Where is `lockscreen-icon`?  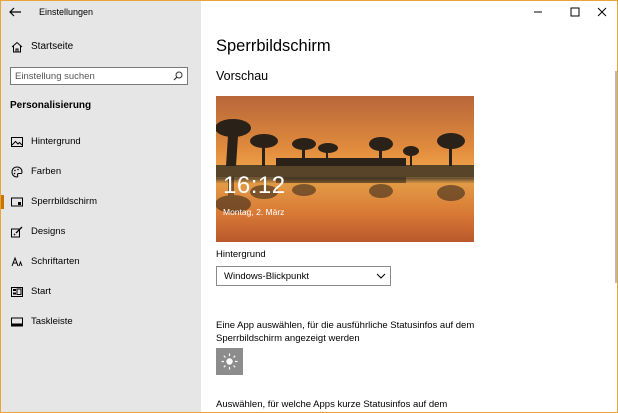 lockscreen-icon is located at coordinates (17, 202).